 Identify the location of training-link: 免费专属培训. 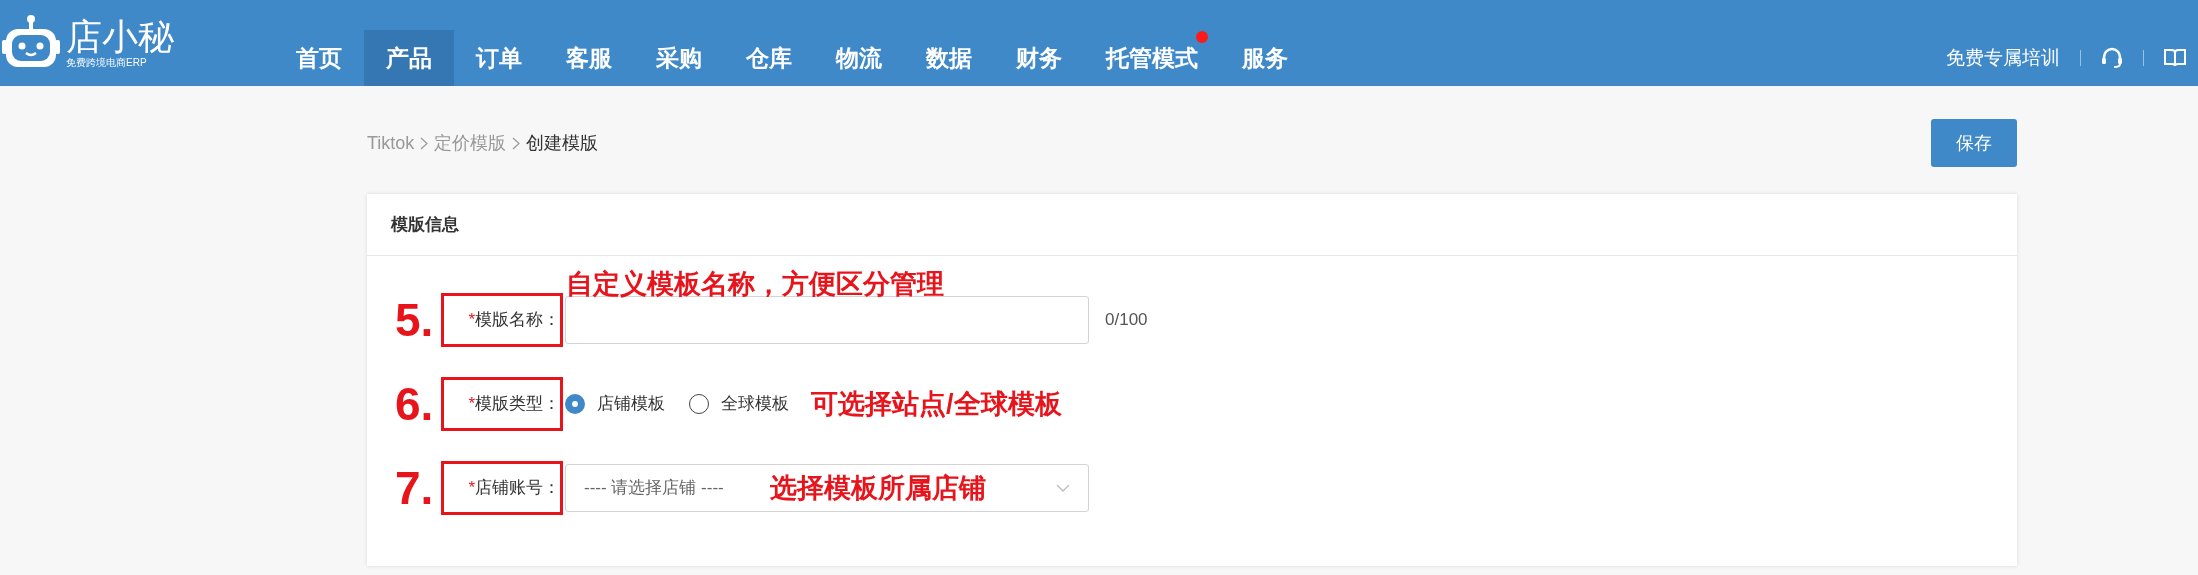
(2003, 58).